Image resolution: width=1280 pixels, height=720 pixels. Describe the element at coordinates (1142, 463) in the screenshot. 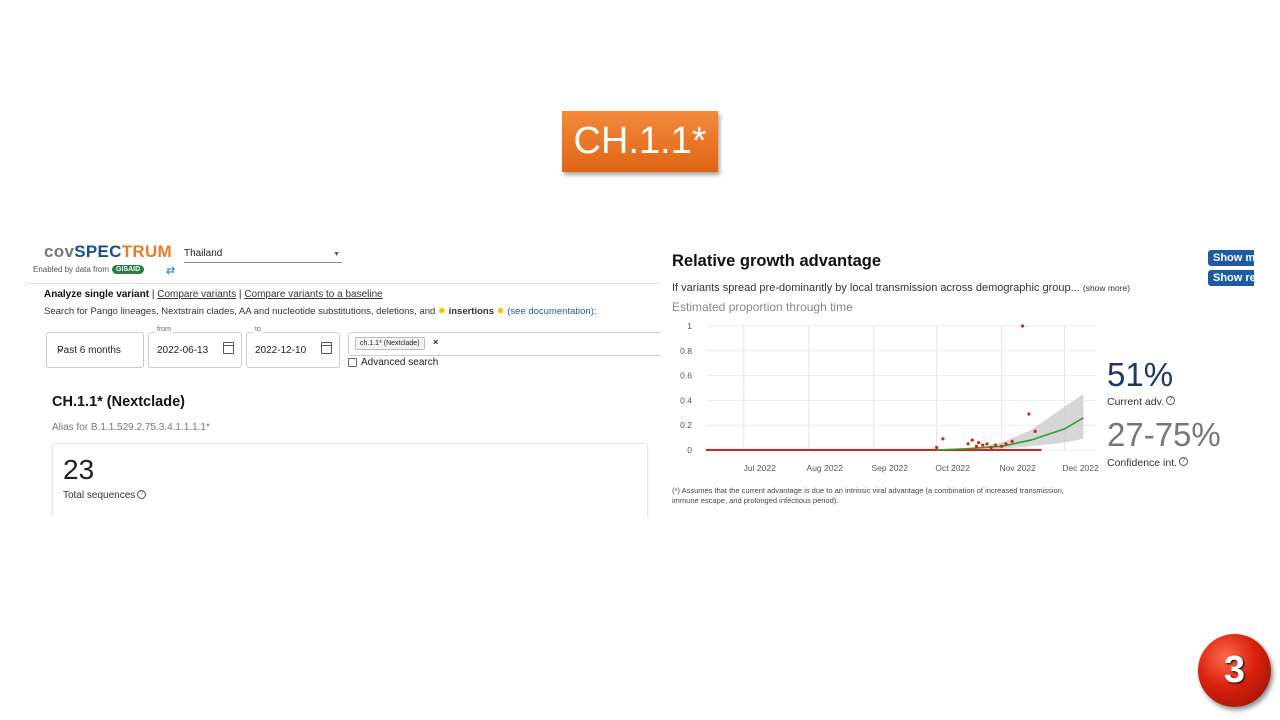

I see `confidence-interval-label: Confidence int.` at that location.